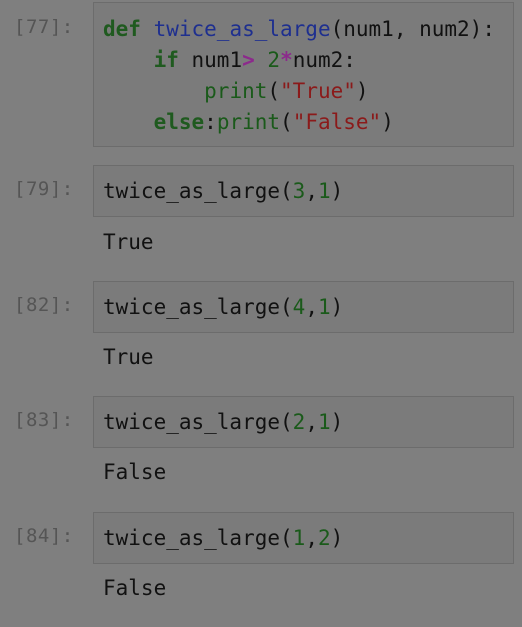 This screenshot has width=522, height=627. I want to click on cell-prompt: [83]:, so click(44, 420).